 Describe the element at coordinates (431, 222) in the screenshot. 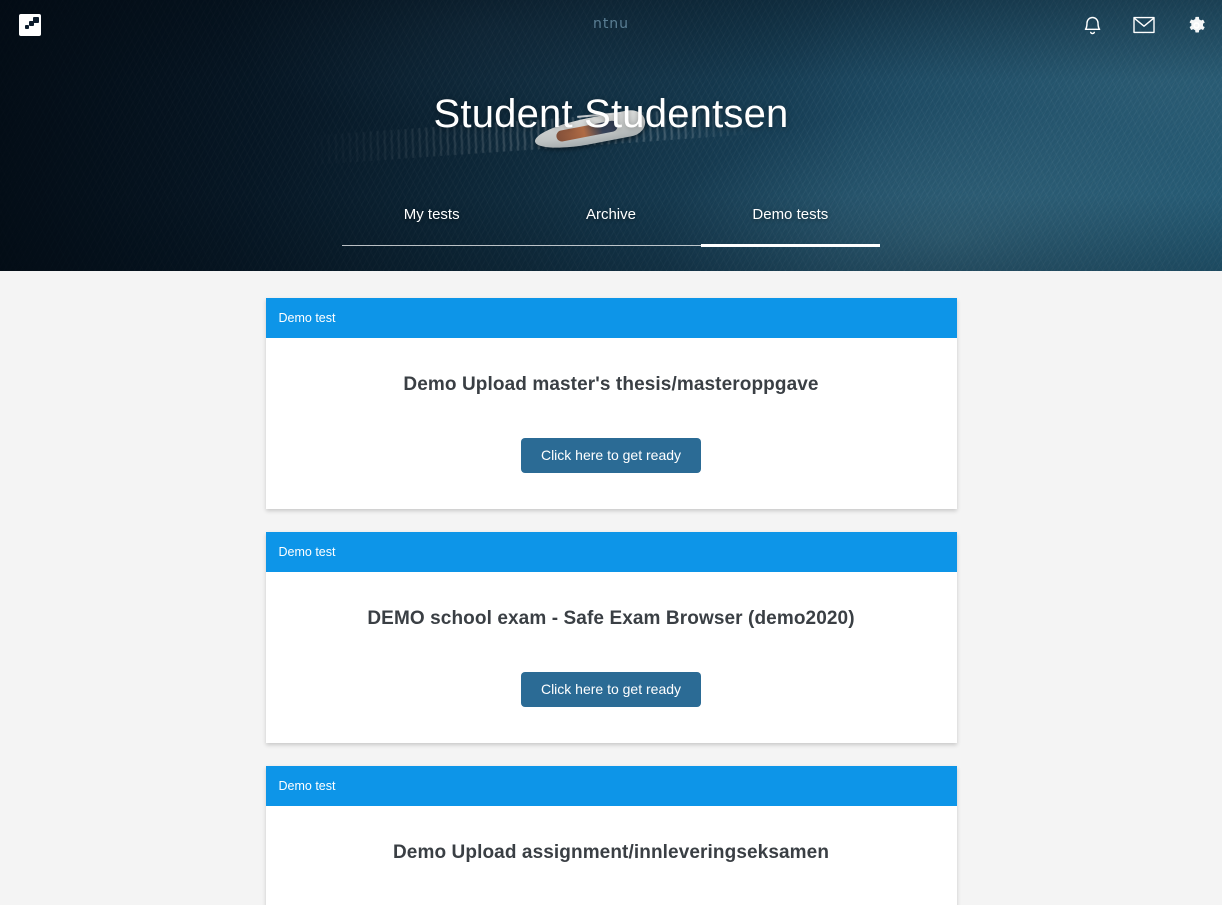

I see `tab-my-tests: My tests` at that location.